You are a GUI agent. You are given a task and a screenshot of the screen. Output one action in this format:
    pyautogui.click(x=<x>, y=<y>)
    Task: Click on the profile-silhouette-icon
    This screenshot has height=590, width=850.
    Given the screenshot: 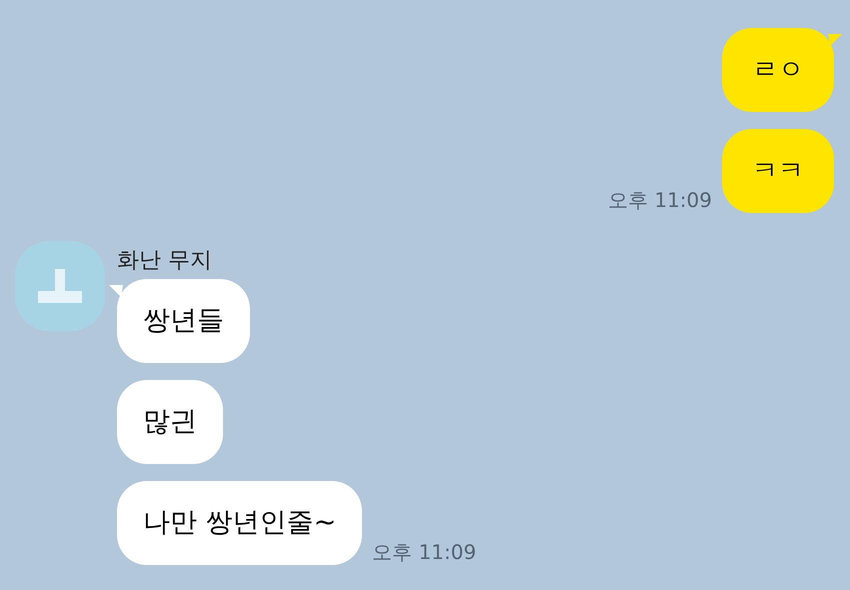 What is the action you would take?
    pyautogui.click(x=60, y=286)
    